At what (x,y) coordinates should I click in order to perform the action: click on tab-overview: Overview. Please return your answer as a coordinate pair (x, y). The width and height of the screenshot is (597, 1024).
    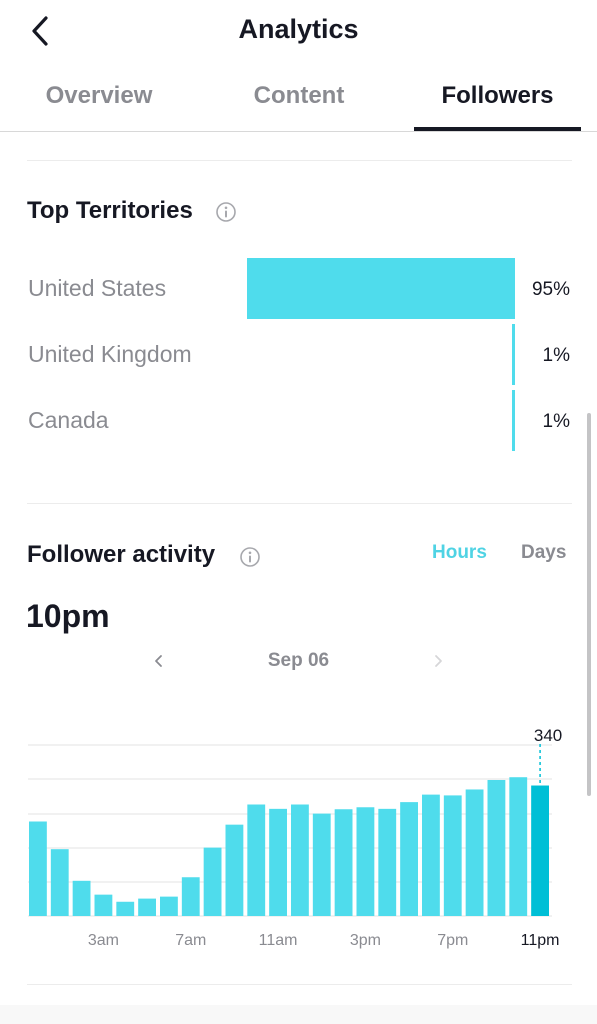
    Looking at the image, I should click on (99, 96).